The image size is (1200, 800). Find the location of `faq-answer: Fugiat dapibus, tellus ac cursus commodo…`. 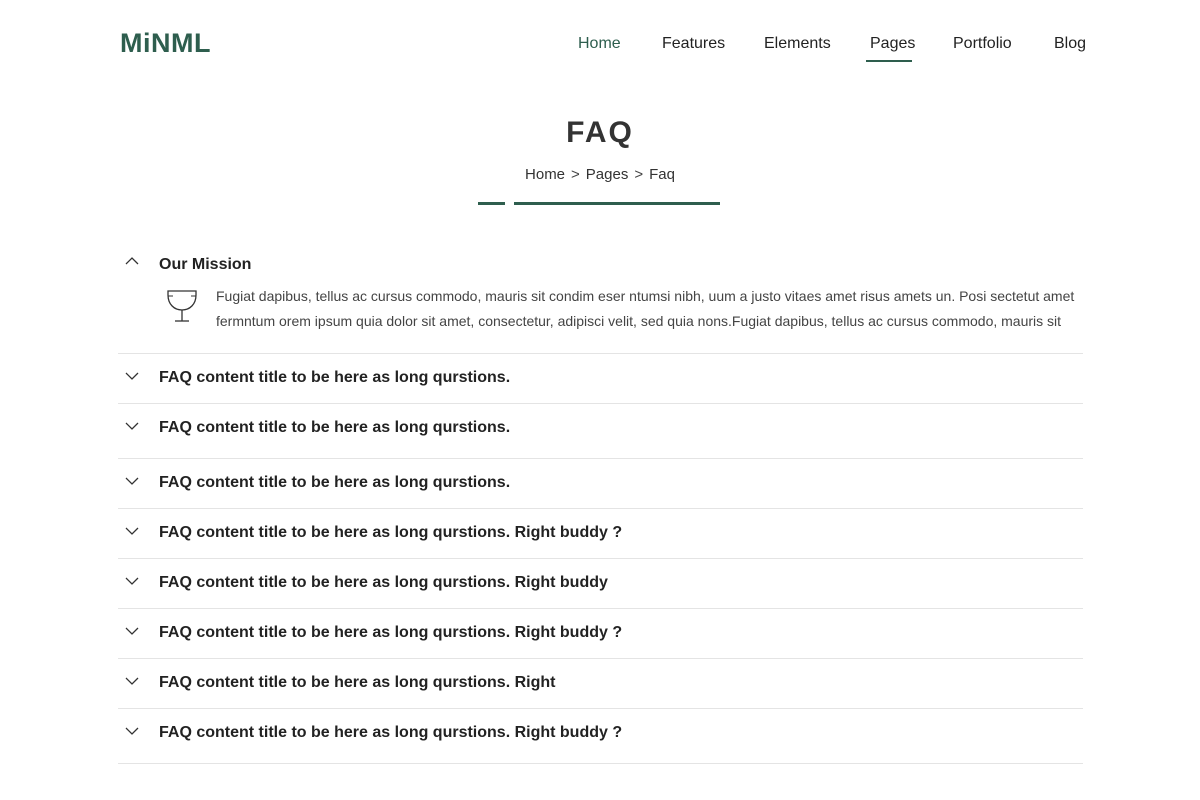

faq-answer: Fugiat dapibus, tellus ac cursus commodo… is located at coordinates (600, 318).